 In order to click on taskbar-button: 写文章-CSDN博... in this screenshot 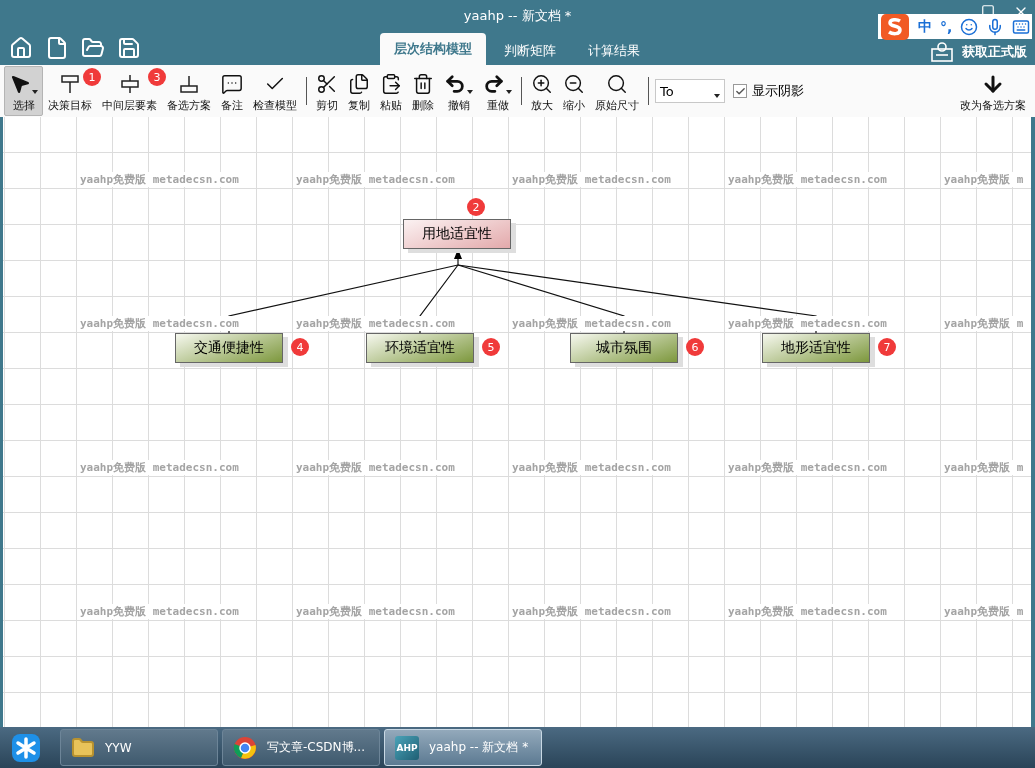, I will do `click(301, 747)`.